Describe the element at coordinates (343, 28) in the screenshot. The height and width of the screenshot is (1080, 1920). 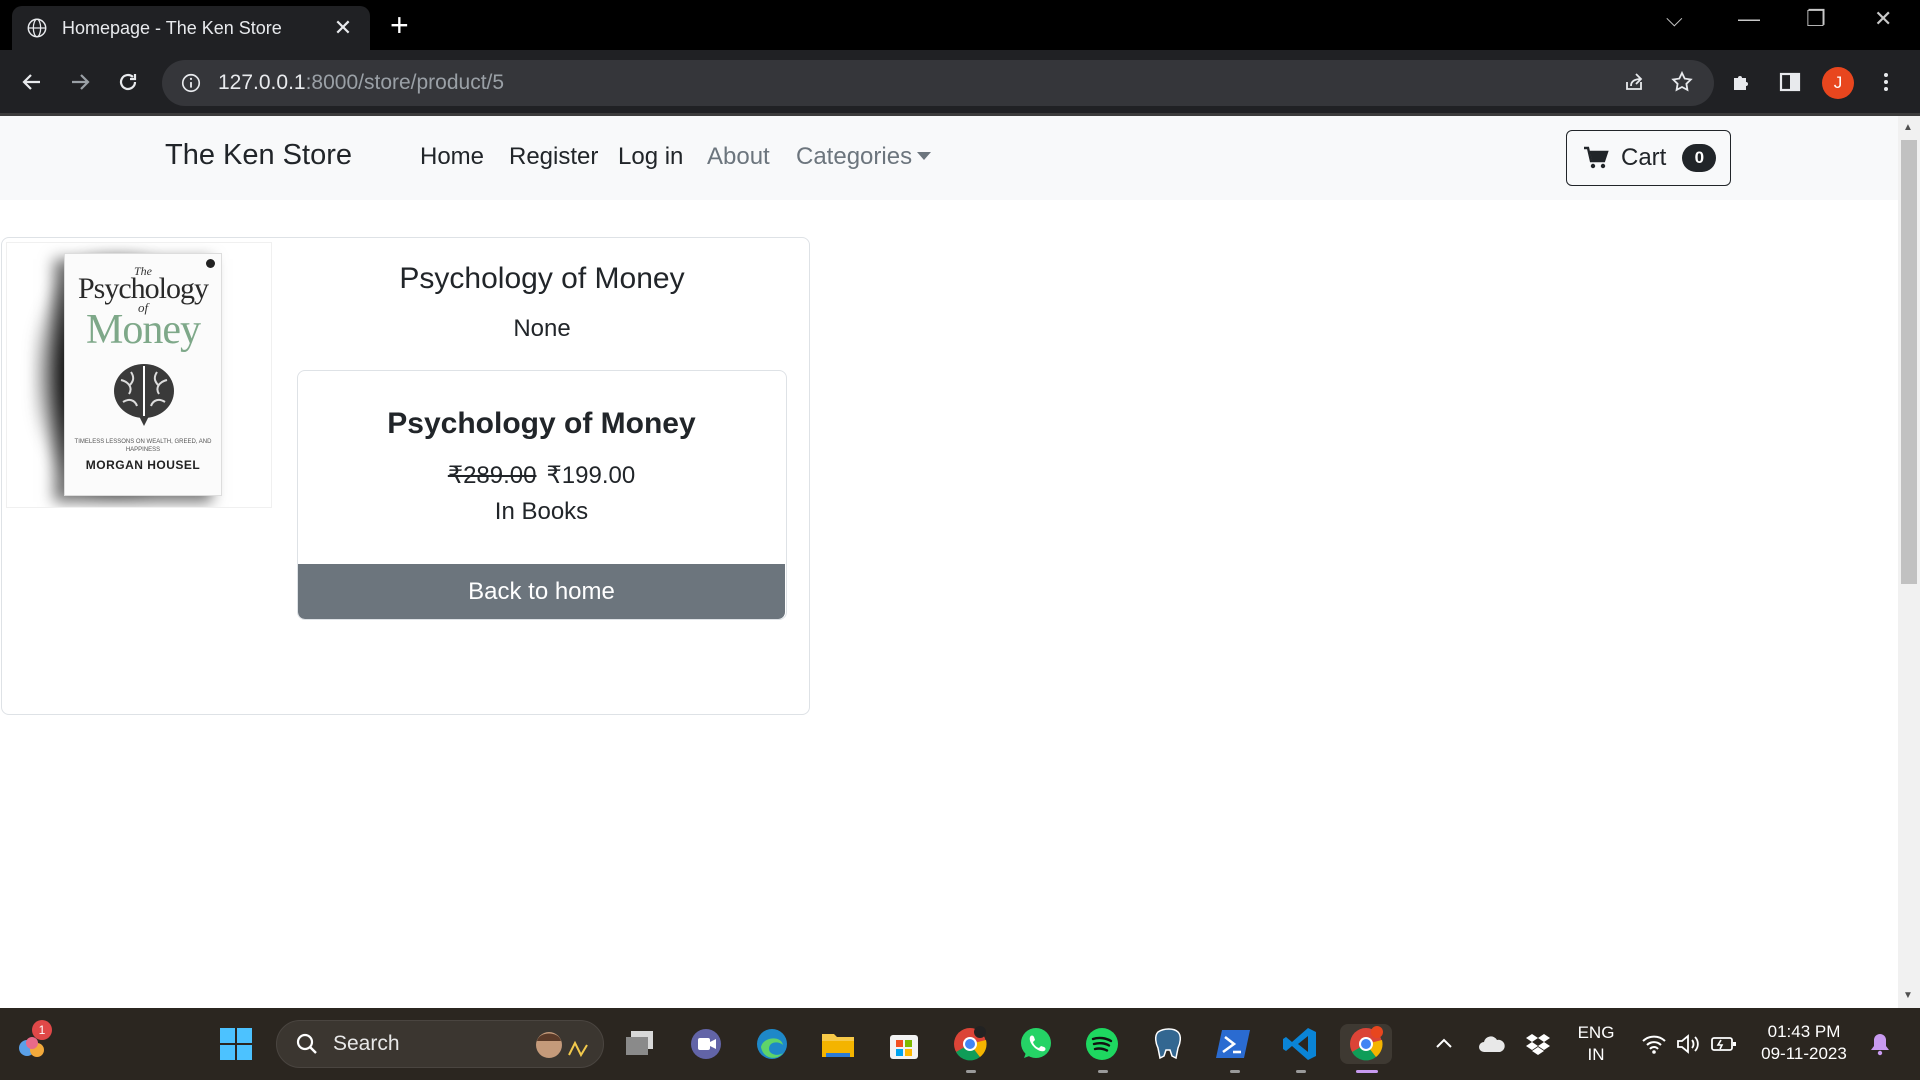
I see `close-tab-icon: ✕` at that location.